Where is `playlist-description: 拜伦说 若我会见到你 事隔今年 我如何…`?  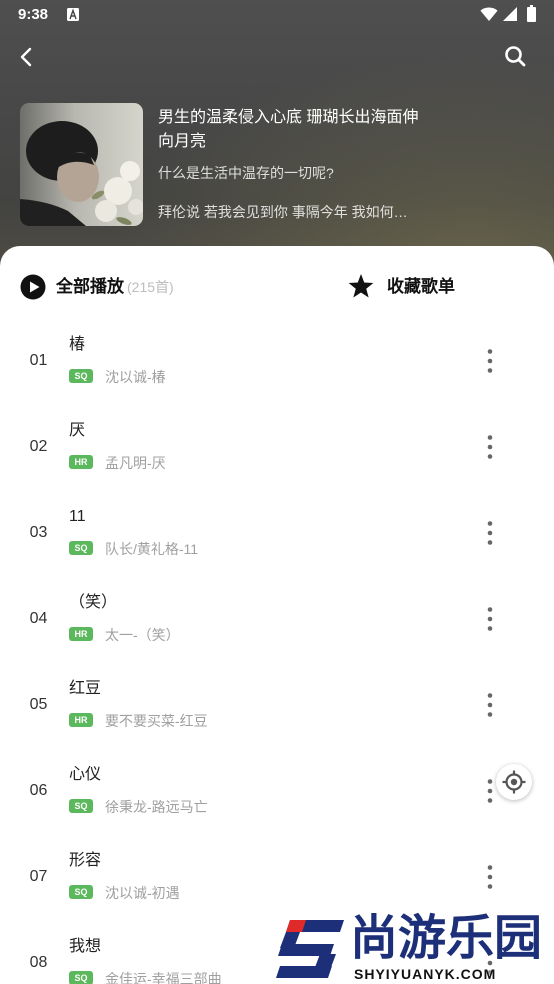
playlist-description: 拜伦说 若我会见到你 事隔今年 我如何… is located at coordinates (289, 212).